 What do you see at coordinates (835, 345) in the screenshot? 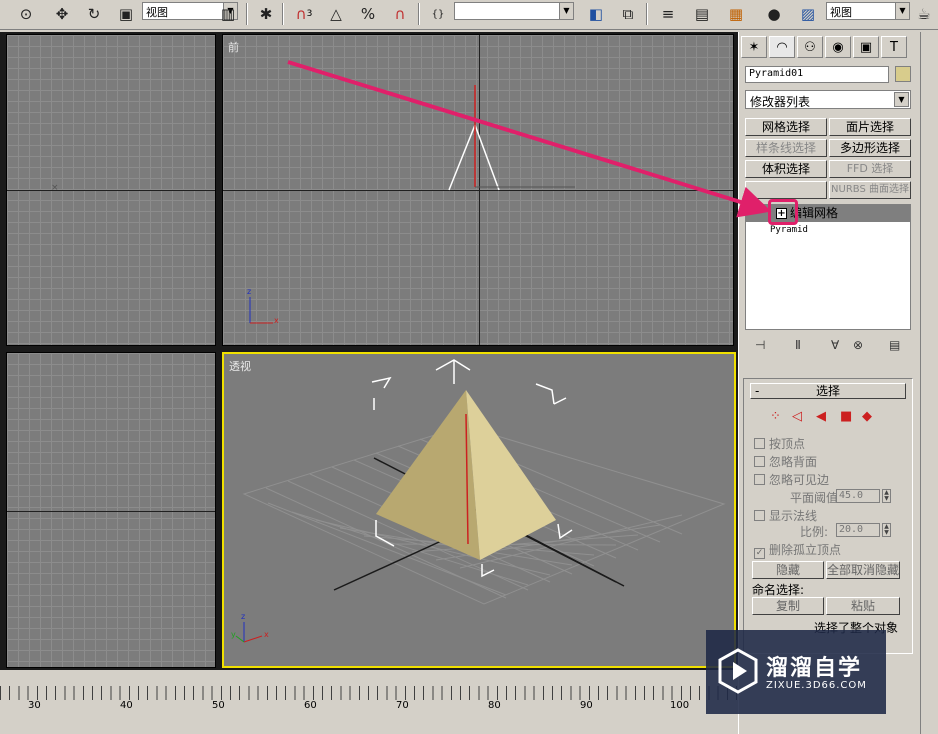
I see `make-unique-icon: ∀` at bounding box center [835, 345].